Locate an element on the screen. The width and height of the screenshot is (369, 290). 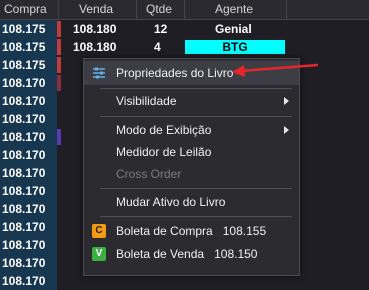
header-venda: Venda is located at coordinates (96, 9).